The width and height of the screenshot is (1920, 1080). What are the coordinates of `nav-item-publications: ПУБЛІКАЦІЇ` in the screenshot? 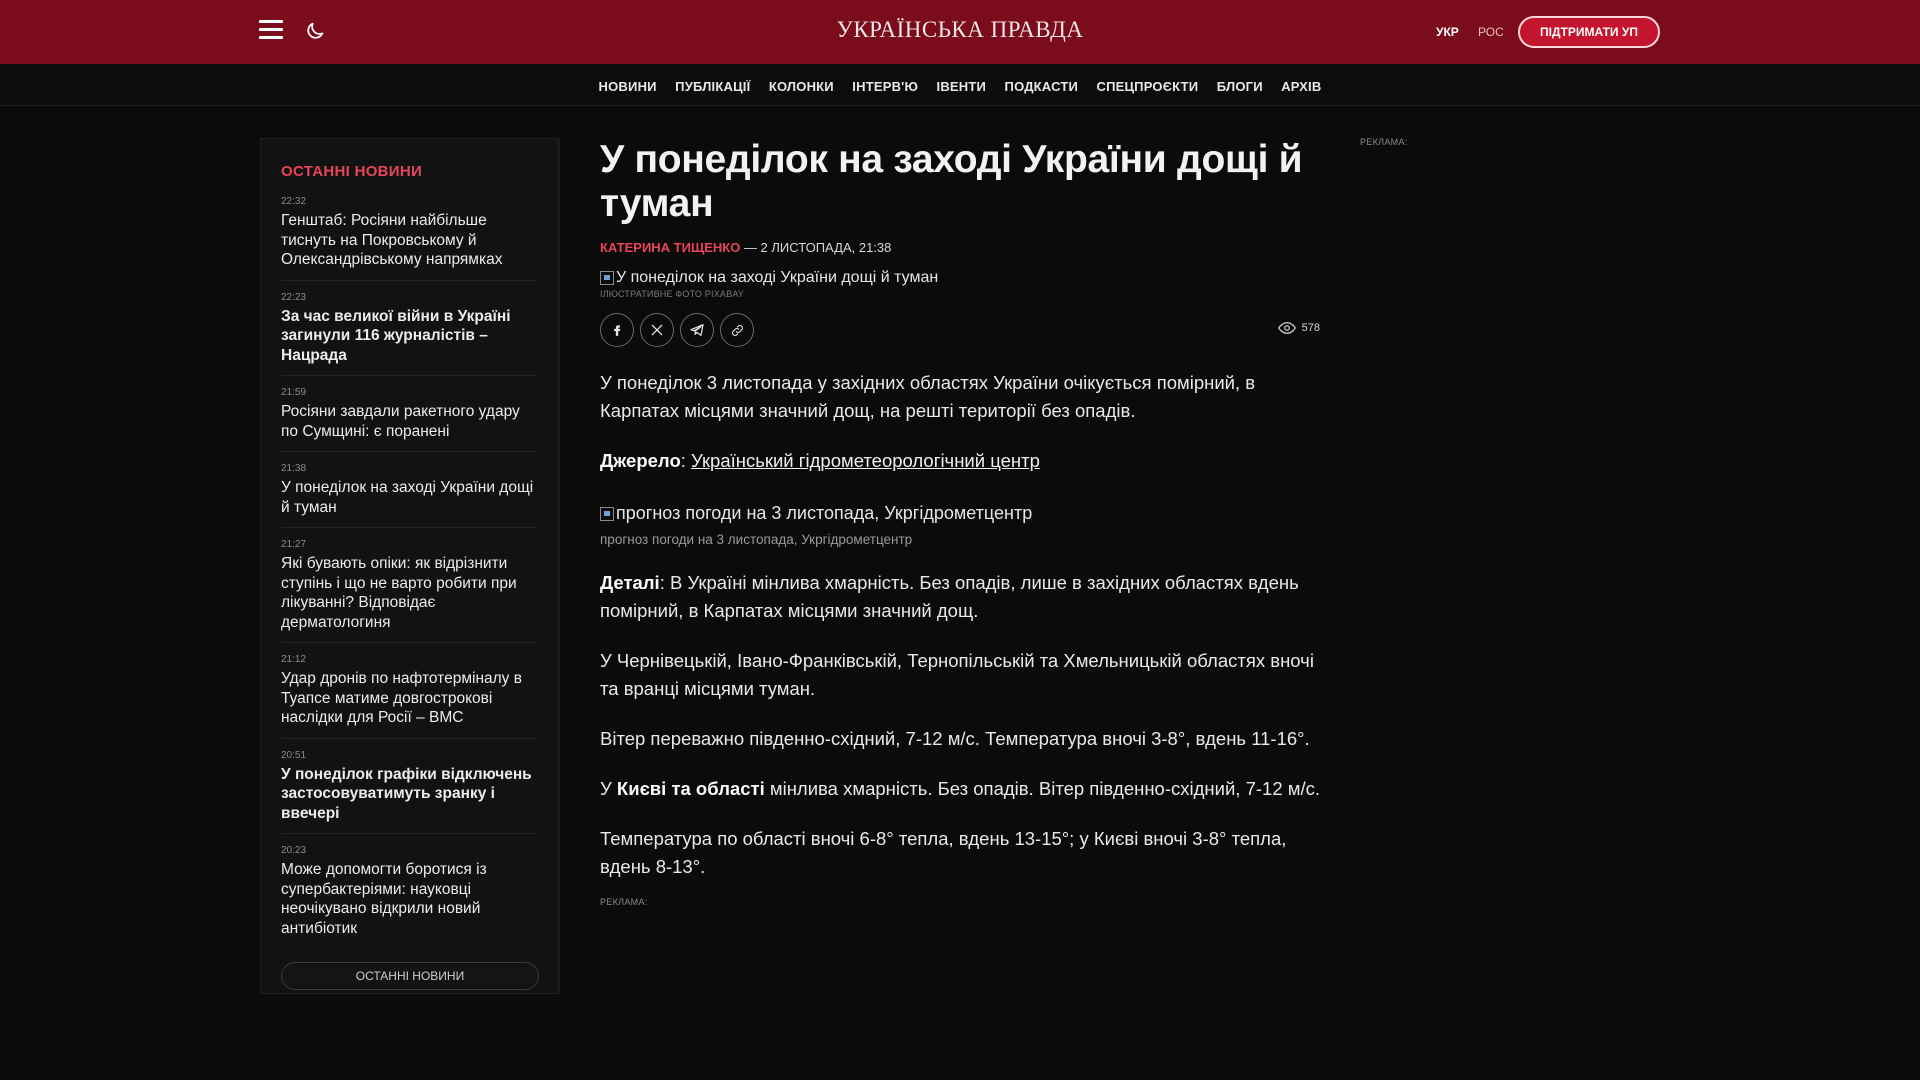 It's located at (712, 86).